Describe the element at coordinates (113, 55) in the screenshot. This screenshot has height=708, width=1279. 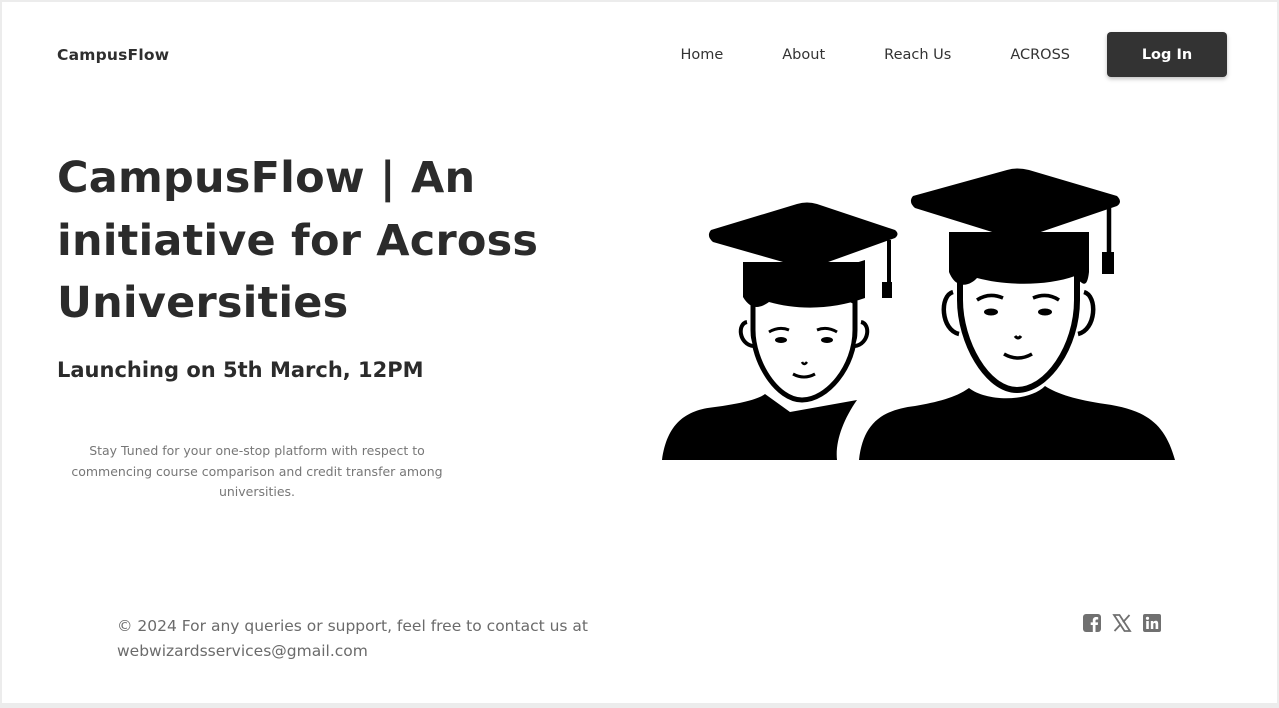
I see `brand-logo: CampusFlow` at that location.